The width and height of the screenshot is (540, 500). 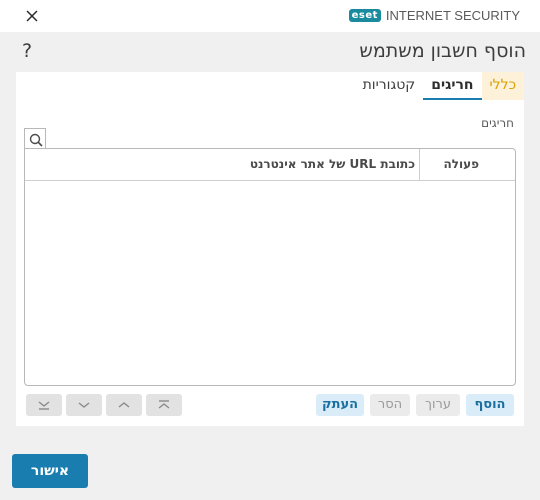 What do you see at coordinates (222, 164) in the screenshot?
I see `column-header-url: כתובת URL של אתר אינטרנט` at bounding box center [222, 164].